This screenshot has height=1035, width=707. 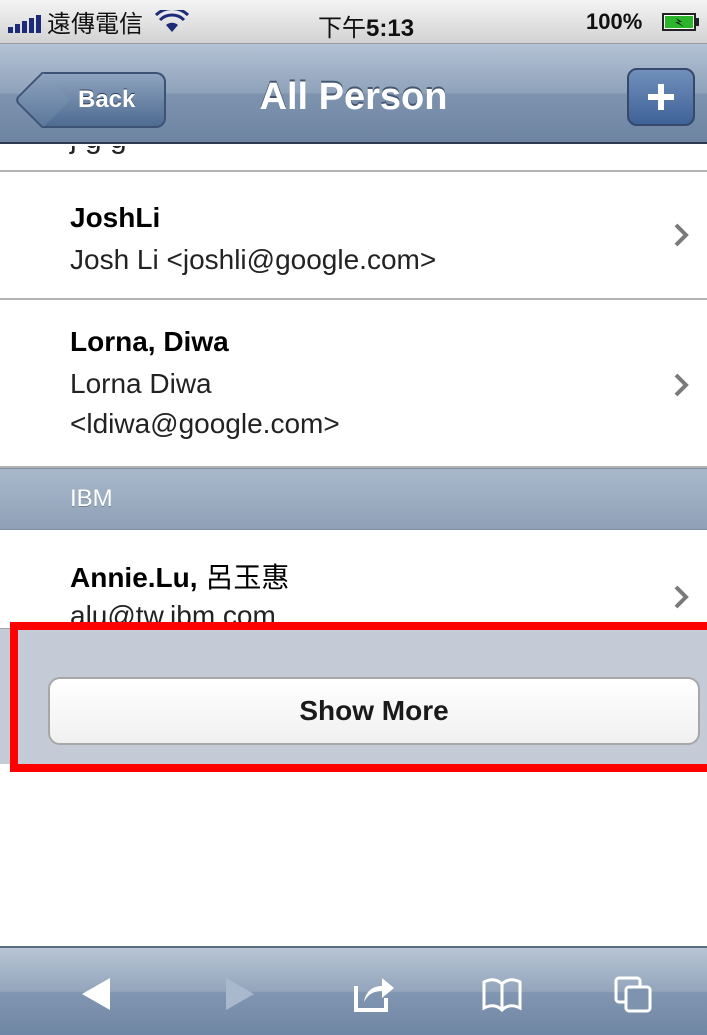 What do you see at coordinates (353, 159) in the screenshot?
I see `list-item-partial: j g g` at bounding box center [353, 159].